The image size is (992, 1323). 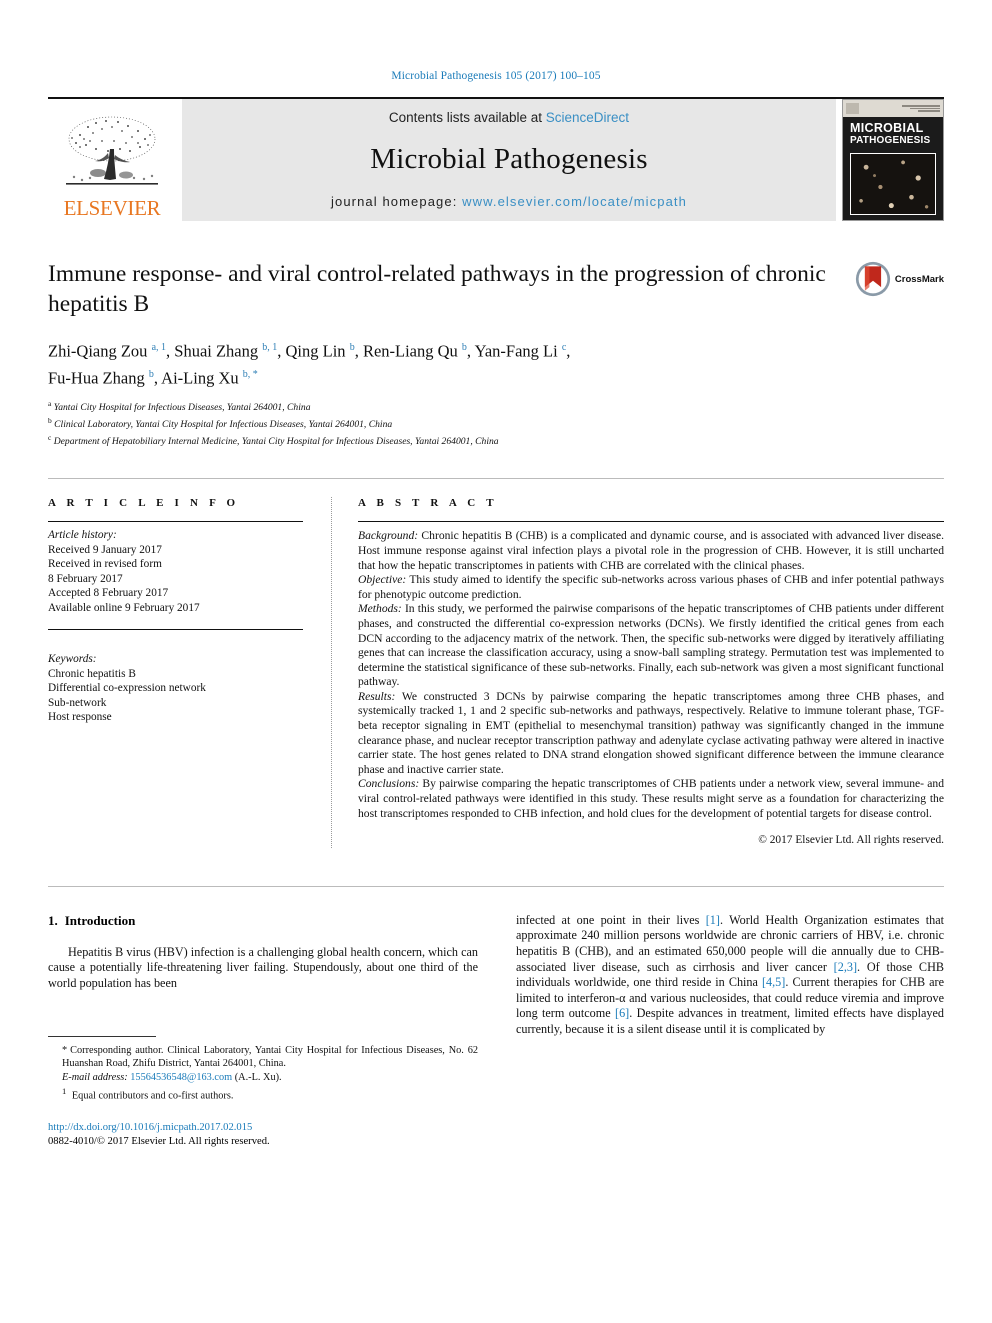 I want to click on abstract-background-label: Background:, so click(x=388, y=536).